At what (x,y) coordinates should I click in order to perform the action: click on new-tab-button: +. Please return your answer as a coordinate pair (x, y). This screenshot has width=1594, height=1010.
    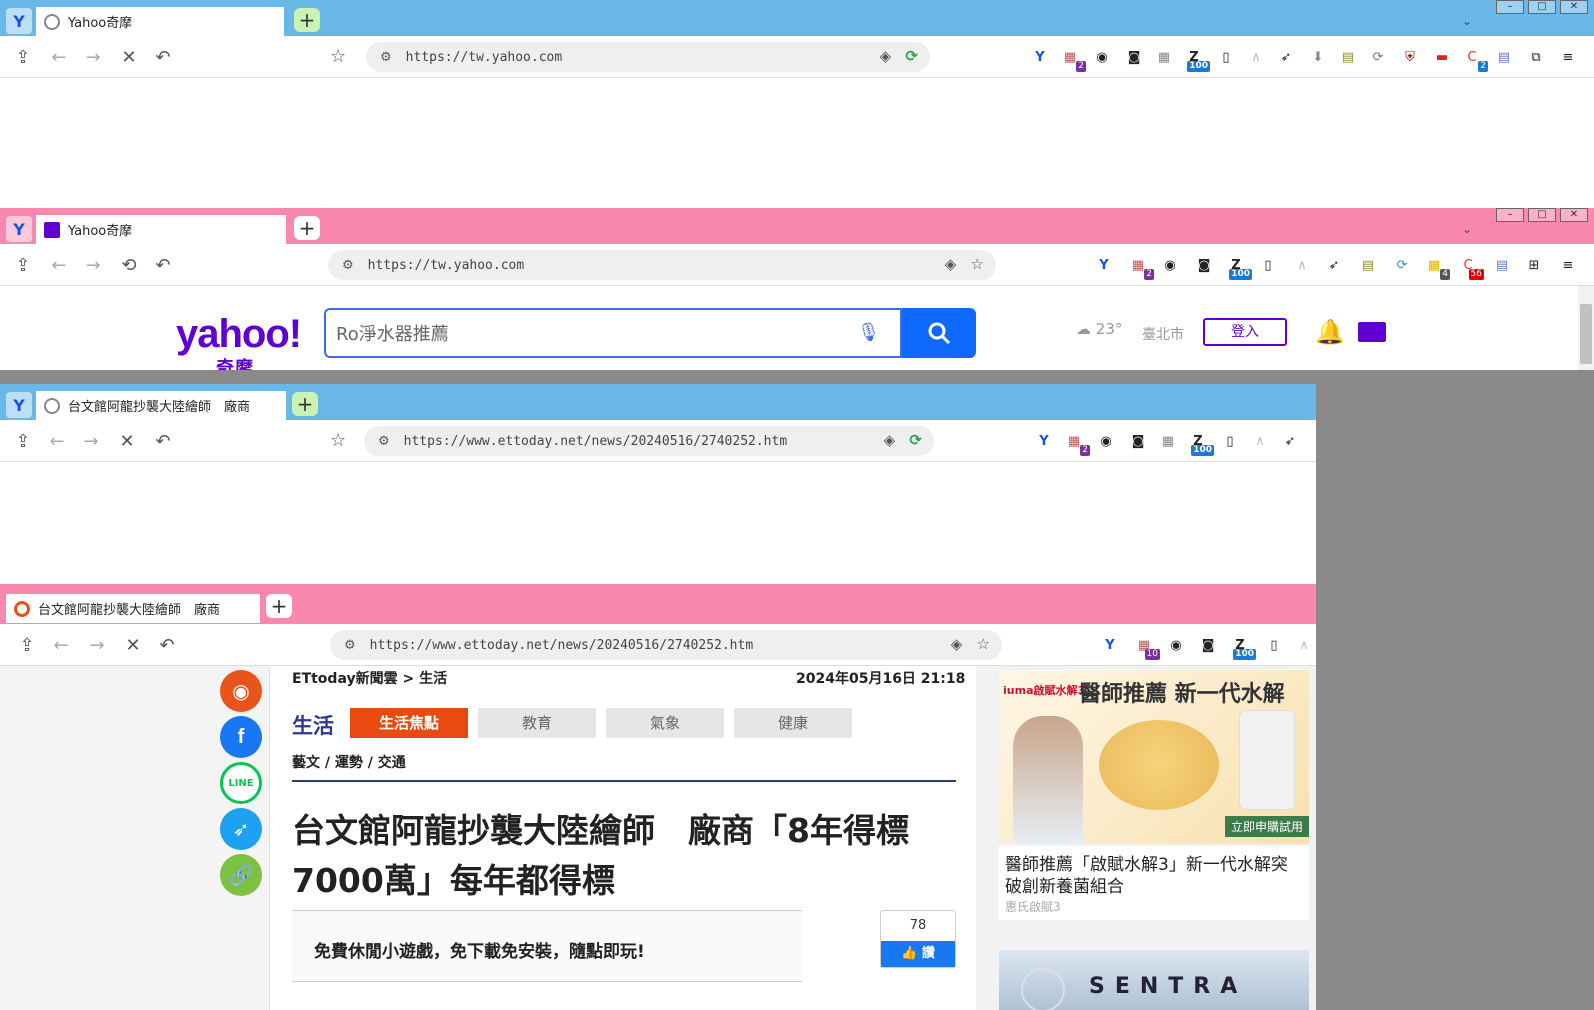
    Looking at the image, I should click on (279, 606).